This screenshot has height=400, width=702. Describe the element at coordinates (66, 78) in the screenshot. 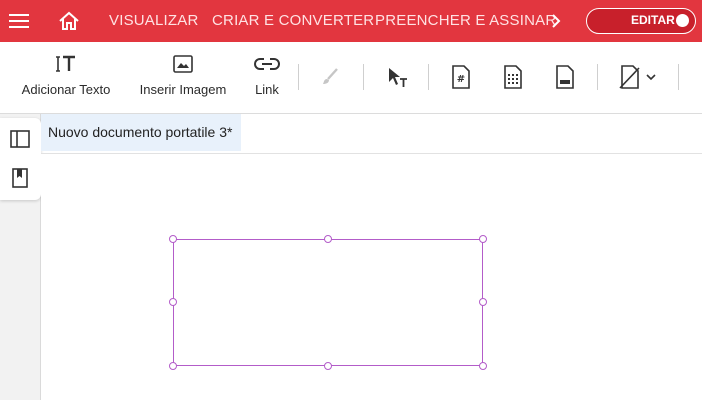

I see `add-text-button: Adicionar Texto` at that location.